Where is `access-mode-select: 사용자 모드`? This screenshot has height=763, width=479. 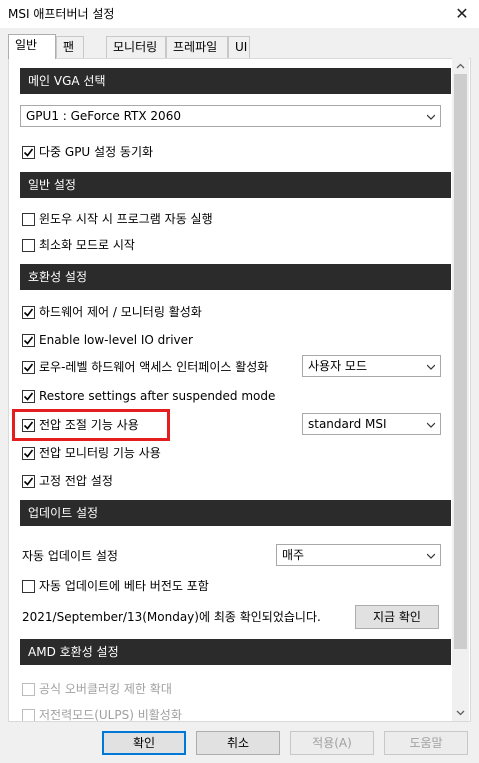 access-mode-select: 사용자 모드 is located at coordinates (371, 366).